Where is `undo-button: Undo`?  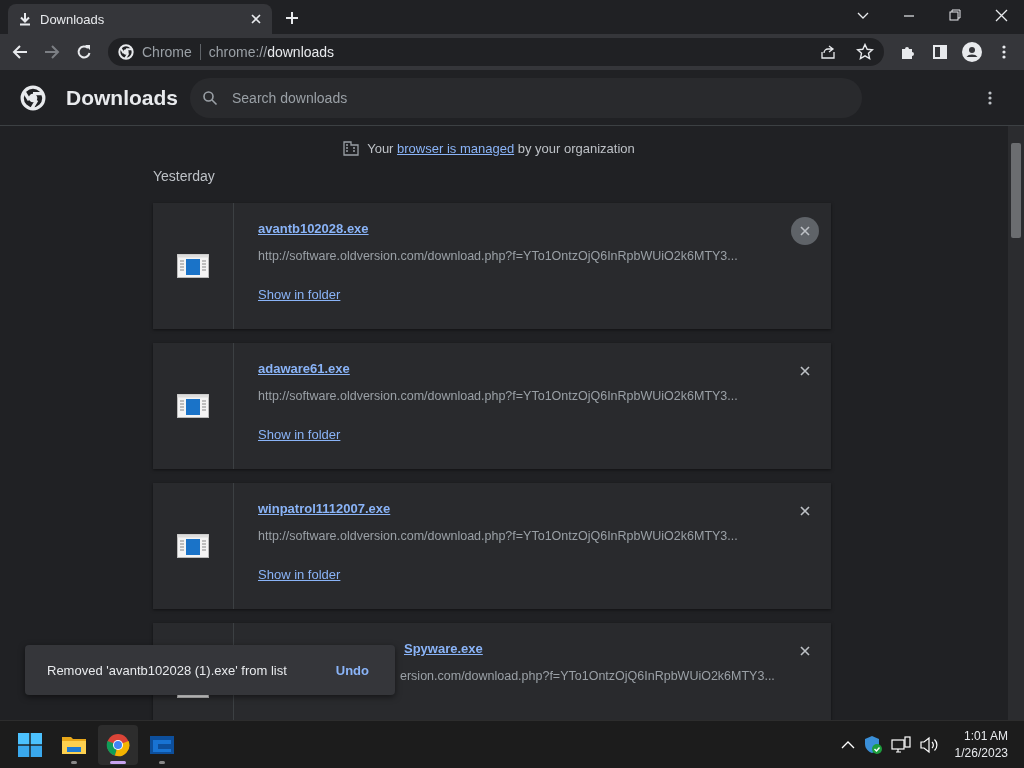
undo-button: Undo is located at coordinates (352, 670).